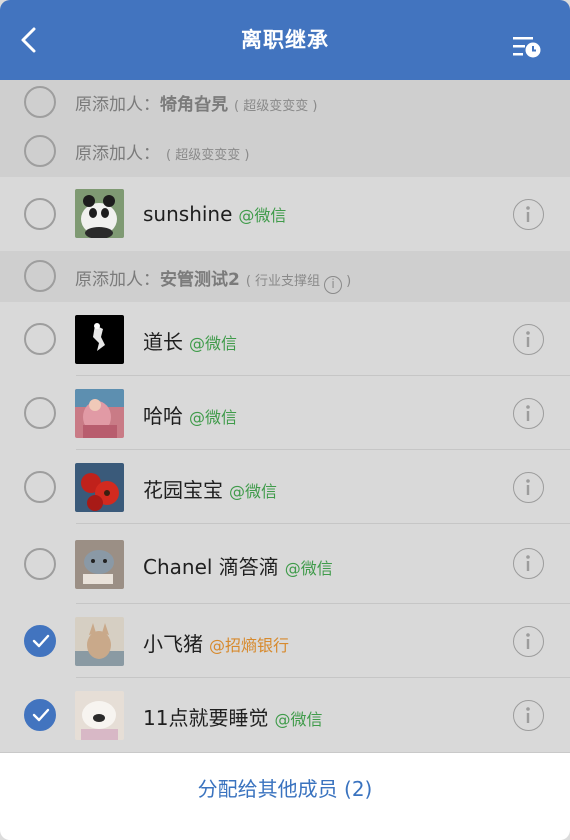 The image size is (570, 840). I want to click on contact-name-text: 道长, so click(163, 342).